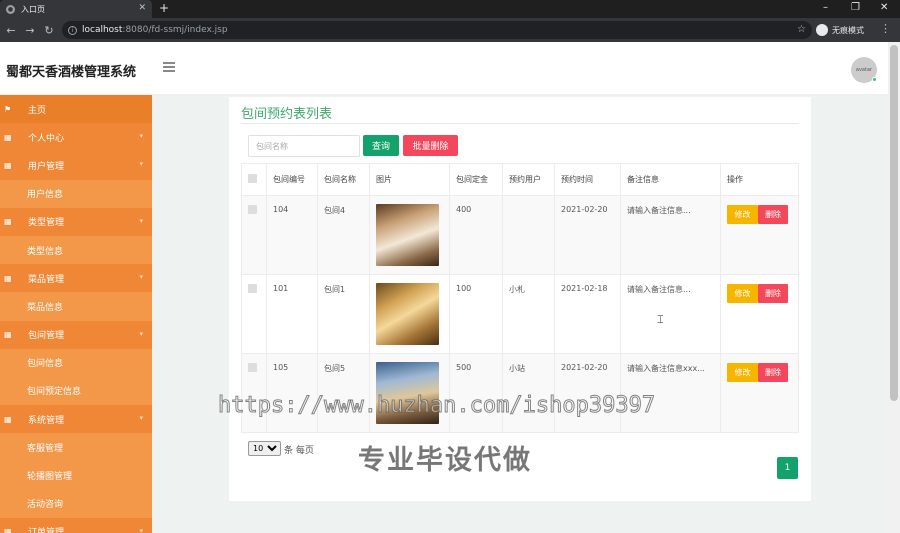 This screenshot has width=900, height=533. I want to click on watermark-url: https://www.huzhan.com/ishop39397, so click(436, 406).